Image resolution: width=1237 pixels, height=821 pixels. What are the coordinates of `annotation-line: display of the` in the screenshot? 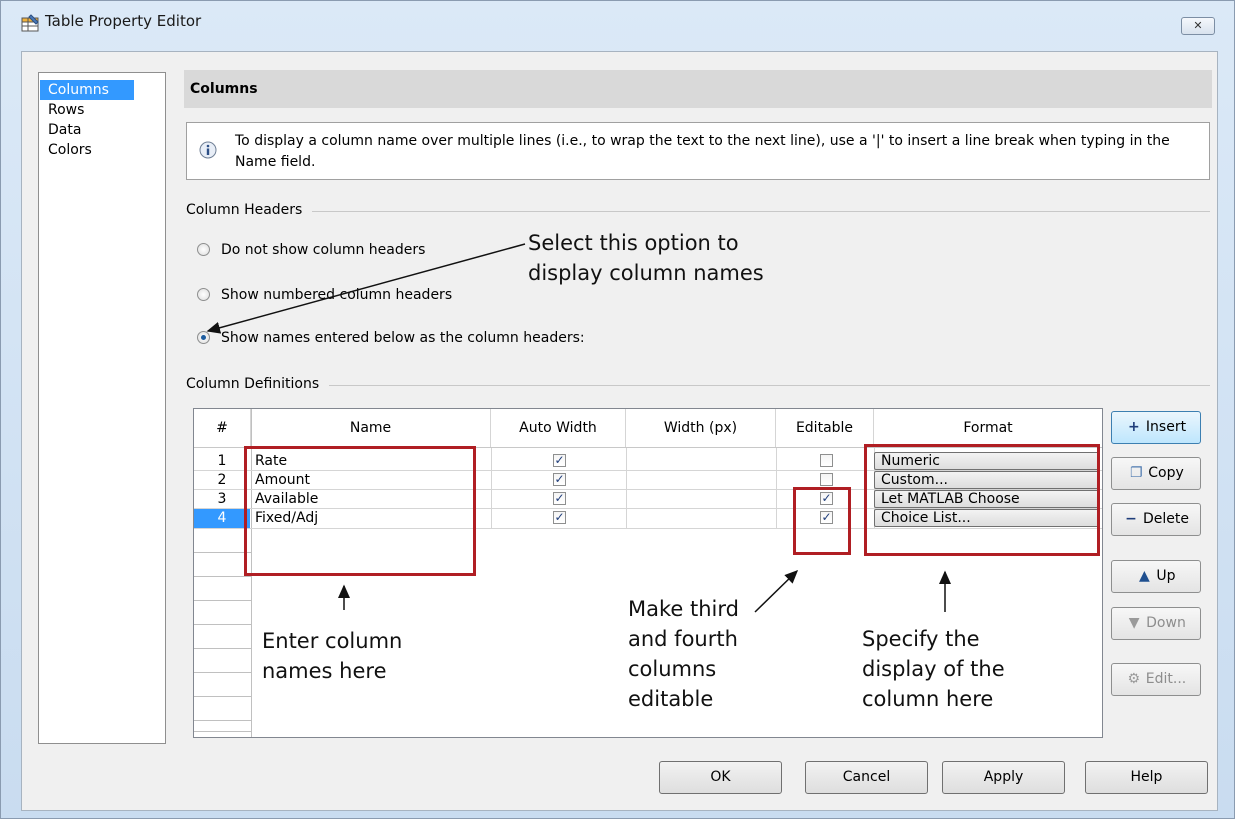 It's located at (933, 669).